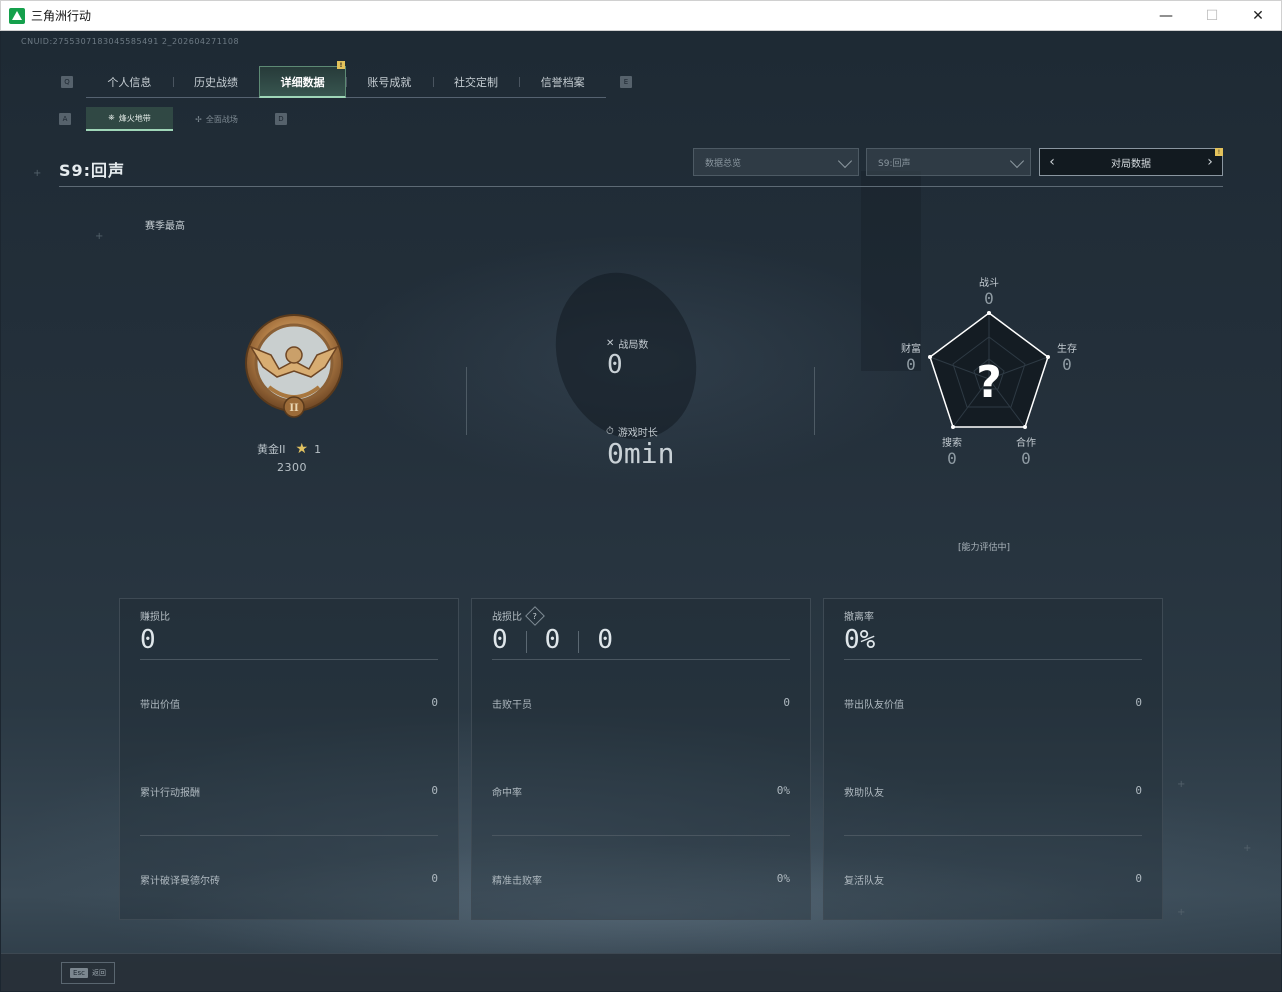  I want to click on matches-label: 战局数, so click(633, 345).